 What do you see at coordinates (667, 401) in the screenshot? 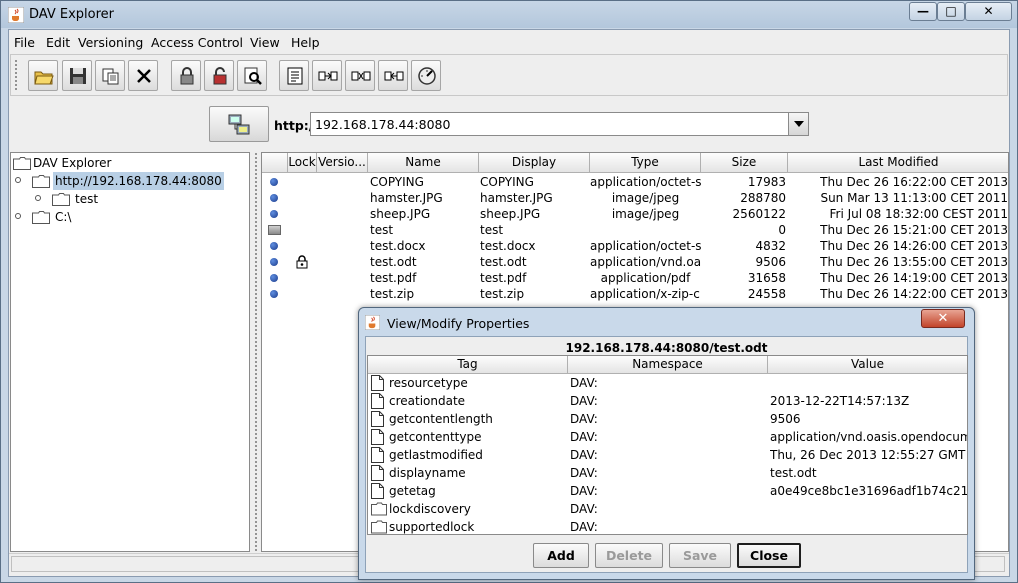
I see `table-row: creationdate DAV: 2013-12-22T14:57:13Z` at bounding box center [667, 401].